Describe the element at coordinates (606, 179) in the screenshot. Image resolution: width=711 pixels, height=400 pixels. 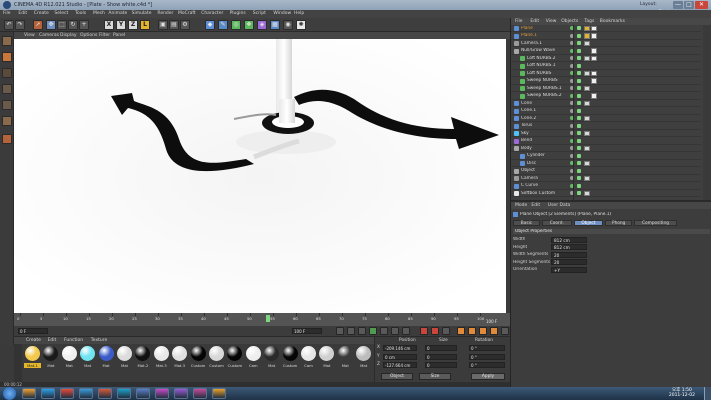
I see `object-row: Camera` at that location.